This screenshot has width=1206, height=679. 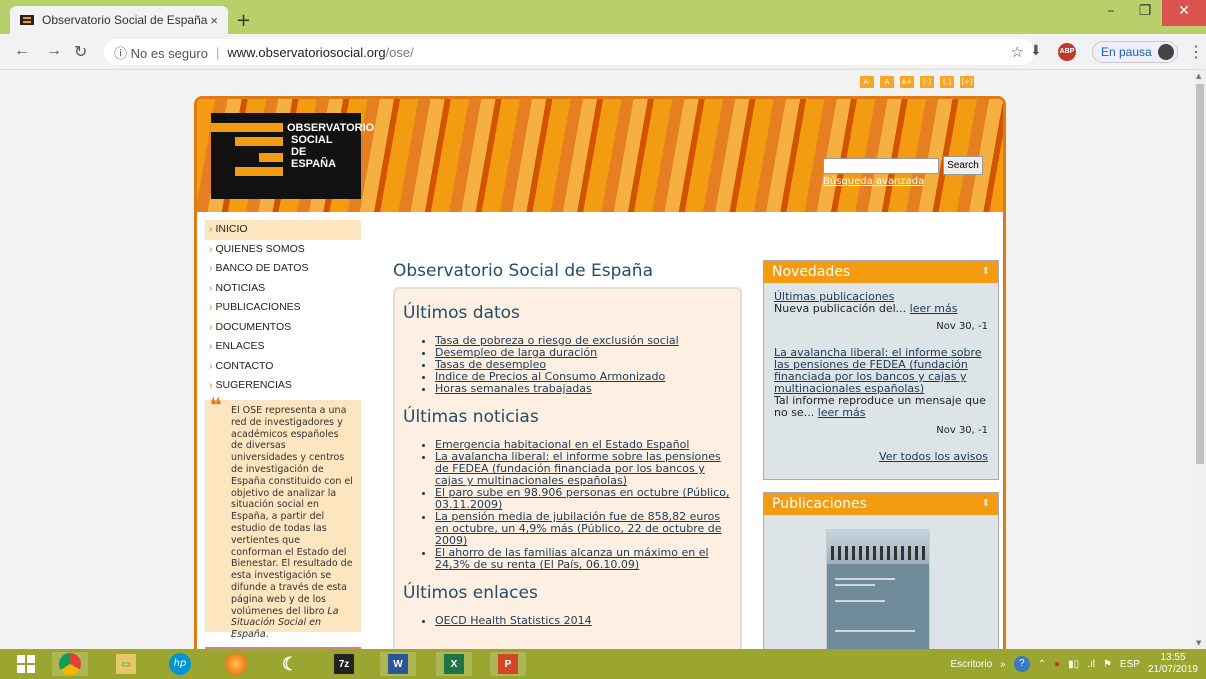 I want to click on font-decrease-button: A-, so click(x=867, y=82).